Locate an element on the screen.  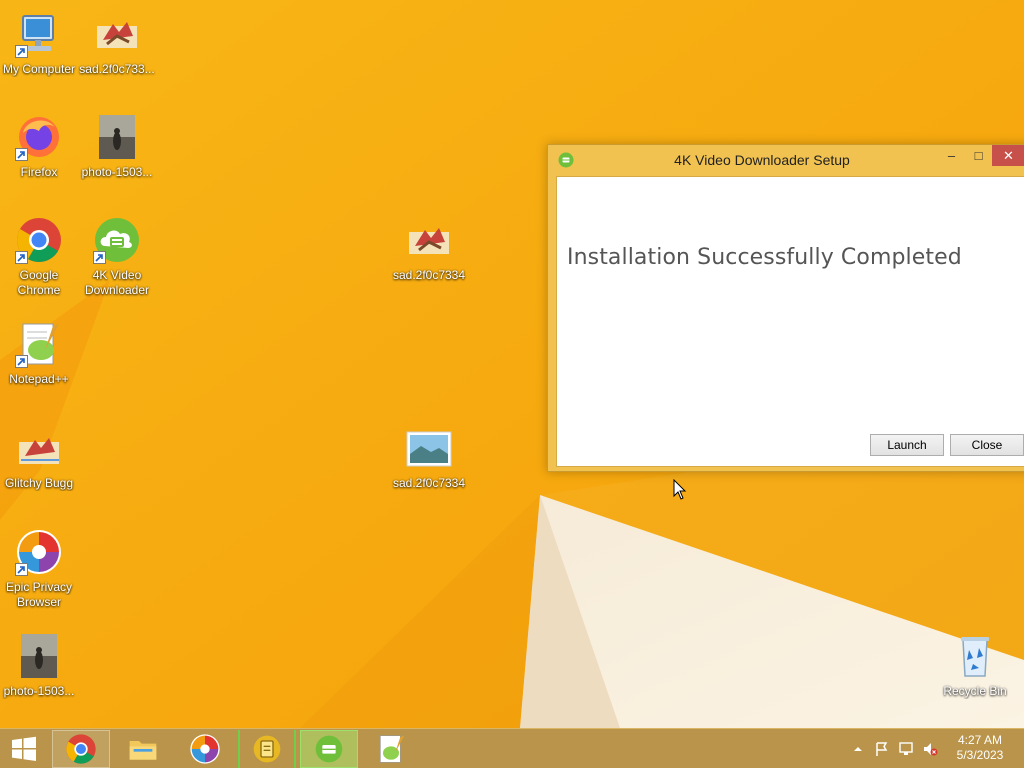
action-center-button is located at coordinates (882, 749).